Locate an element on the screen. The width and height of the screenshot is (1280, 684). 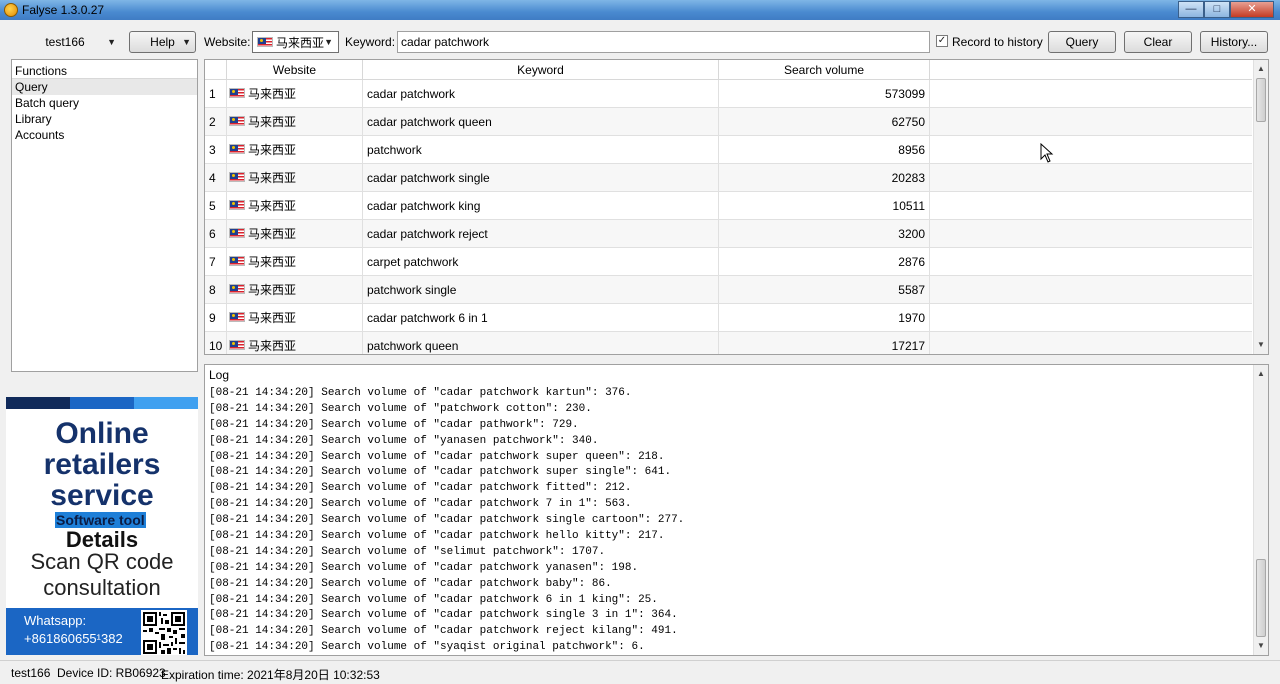
status-expiration: Expiration time: 2021年8月20日 10:32:53 is located at coordinates (270, 675).